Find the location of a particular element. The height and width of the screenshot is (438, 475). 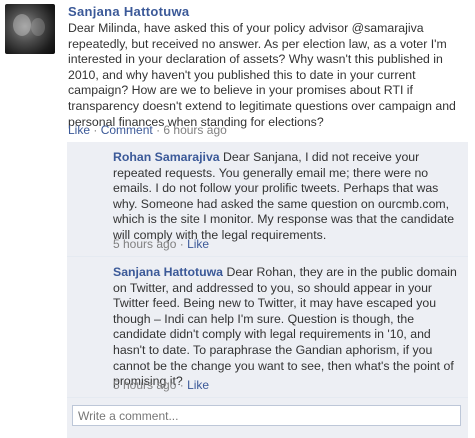

comment-author-name: Sanjana Hattotuwa is located at coordinates (168, 272).